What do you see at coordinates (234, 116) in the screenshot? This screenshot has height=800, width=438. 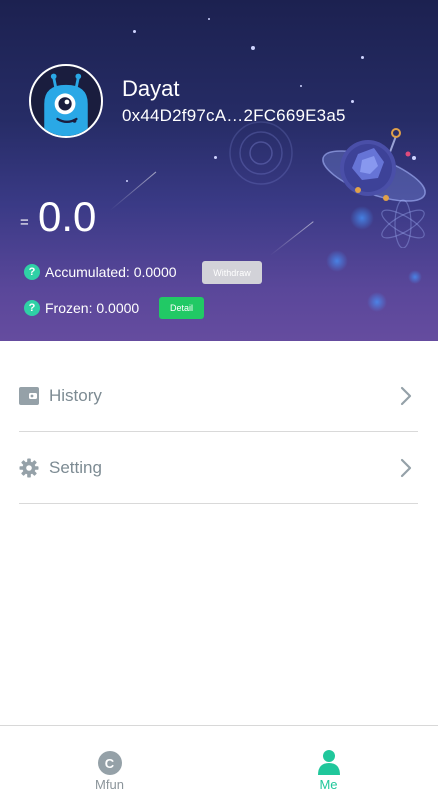 I see `wallet-address: 0x44D2f97cA…2FC669E3a5` at bounding box center [234, 116].